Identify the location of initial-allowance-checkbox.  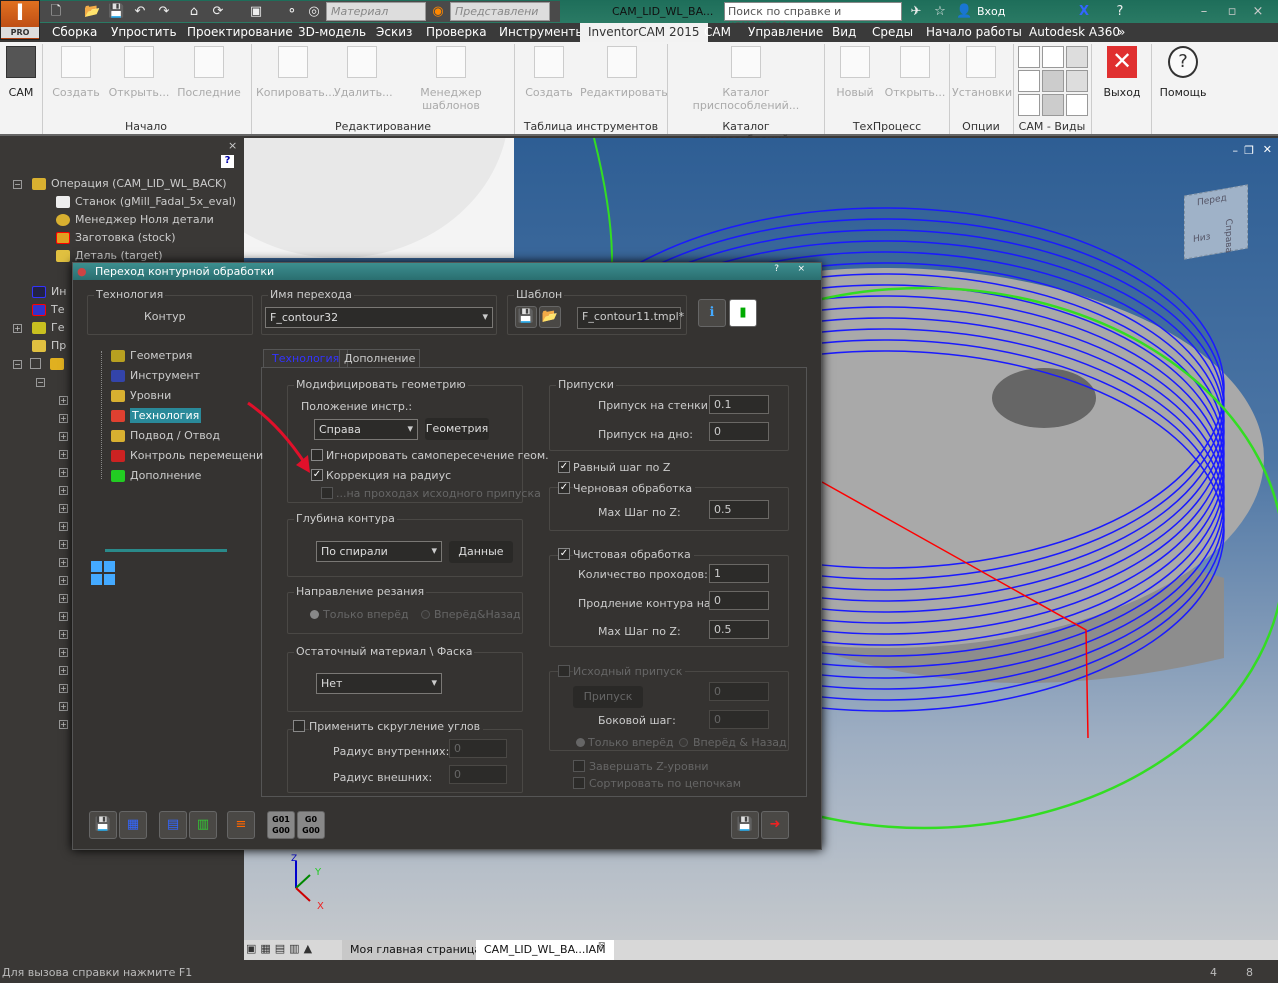
(564, 671).